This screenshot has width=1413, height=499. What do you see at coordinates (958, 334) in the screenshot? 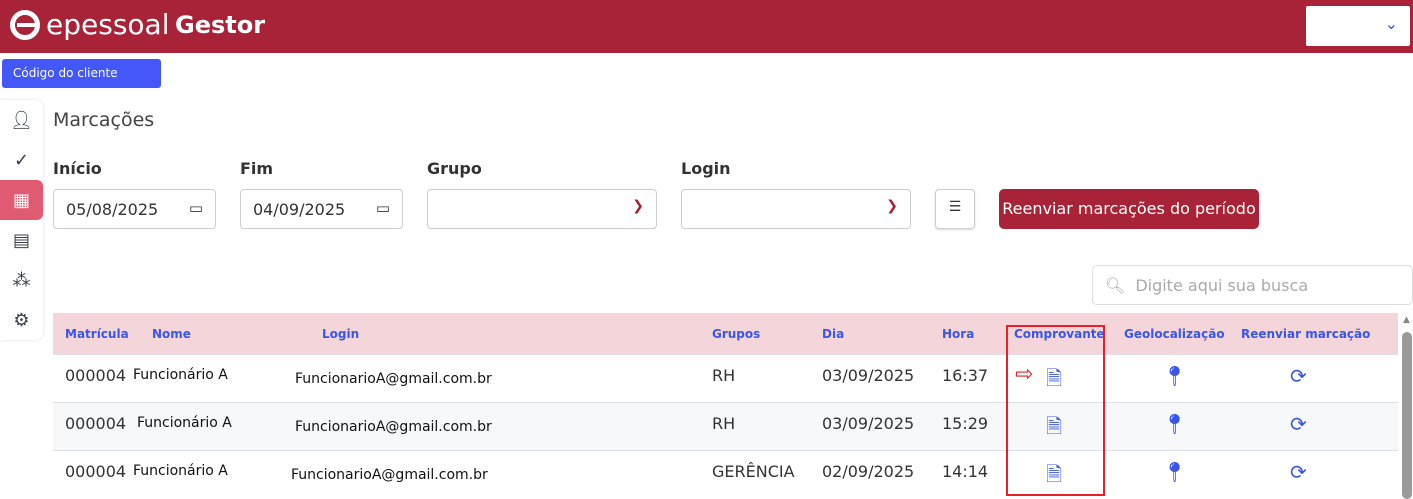
I see `col-hora: Hora` at bounding box center [958, 334].